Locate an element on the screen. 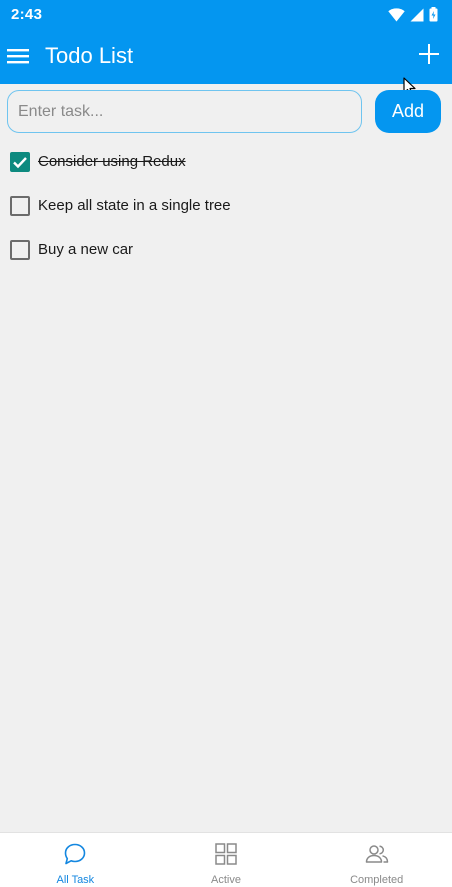 The image size is (452, 887). nav-label: Active is located at coordinates (226, 880).